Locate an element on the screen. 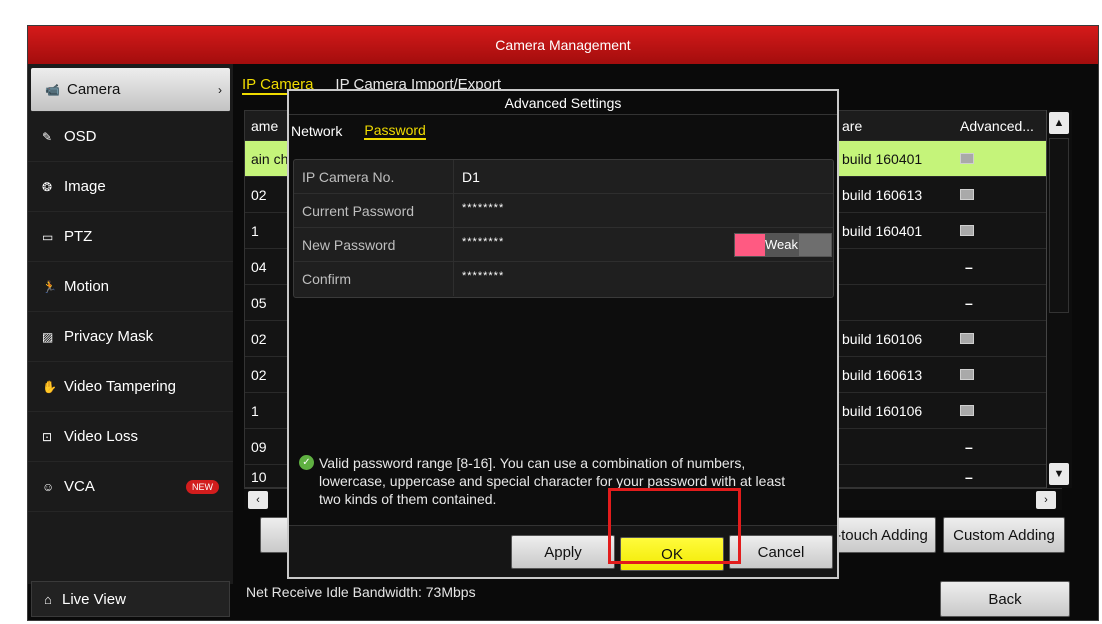 The height and width of the screenshot is (624, 1102). bandwidth-status: Net Receive Idle Bandwidth: 73Mbps is located at coordinates (361, 592).